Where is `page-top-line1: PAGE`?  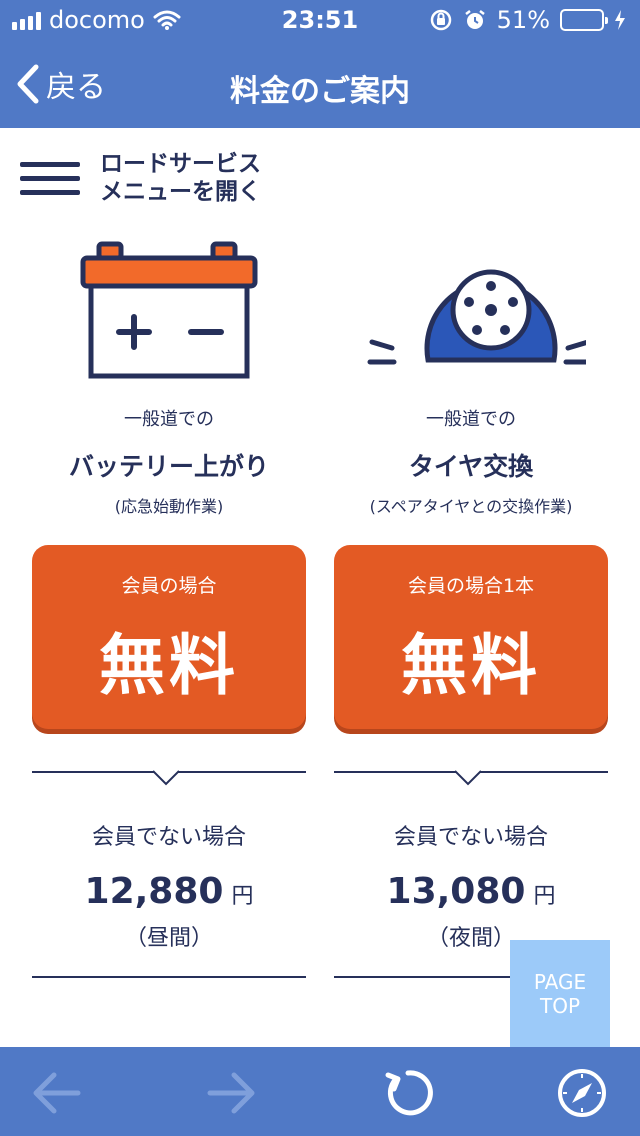 page-top-line1: PAGE is located at coordinates (560, 982).